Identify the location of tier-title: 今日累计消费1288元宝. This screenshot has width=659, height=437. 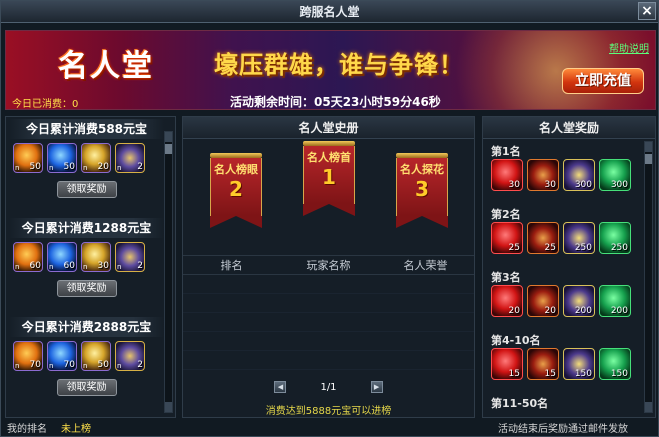
(86, 228).